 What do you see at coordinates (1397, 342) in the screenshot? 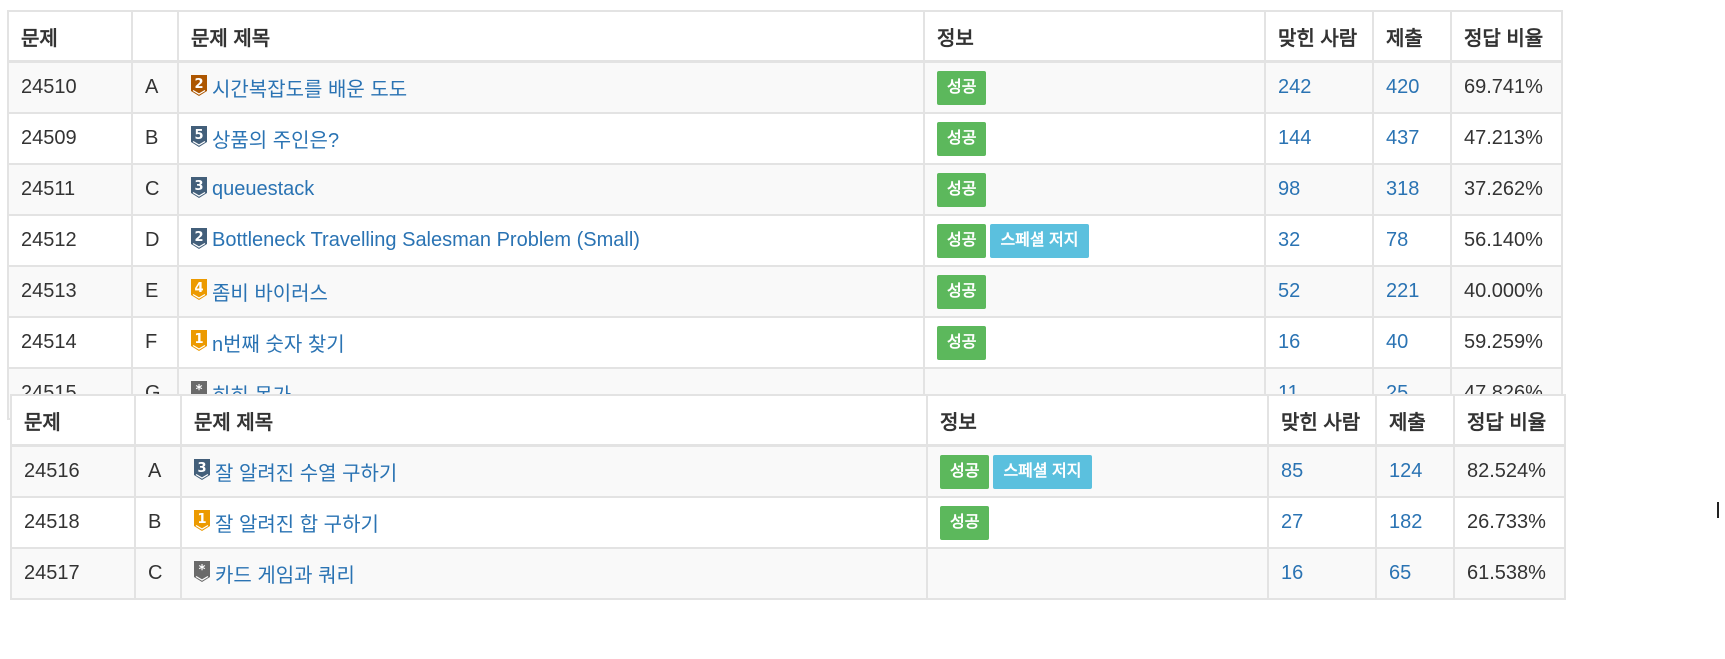
I see `submission-count-link: 40` at bounding box center [1397, 342].